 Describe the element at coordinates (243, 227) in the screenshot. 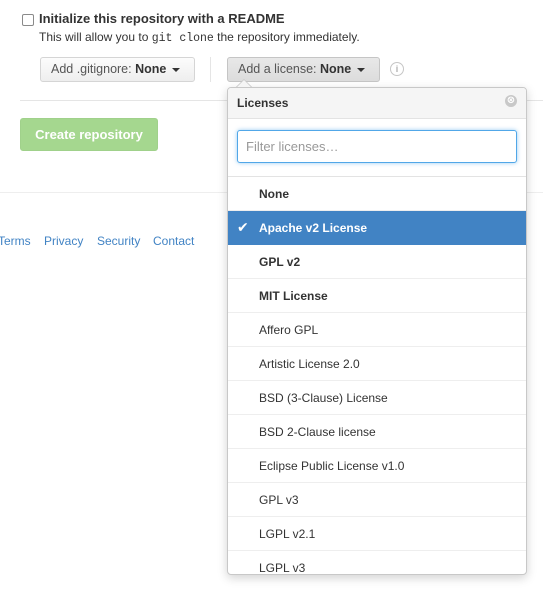

I see `checkmark-icon: ✔` at that location.